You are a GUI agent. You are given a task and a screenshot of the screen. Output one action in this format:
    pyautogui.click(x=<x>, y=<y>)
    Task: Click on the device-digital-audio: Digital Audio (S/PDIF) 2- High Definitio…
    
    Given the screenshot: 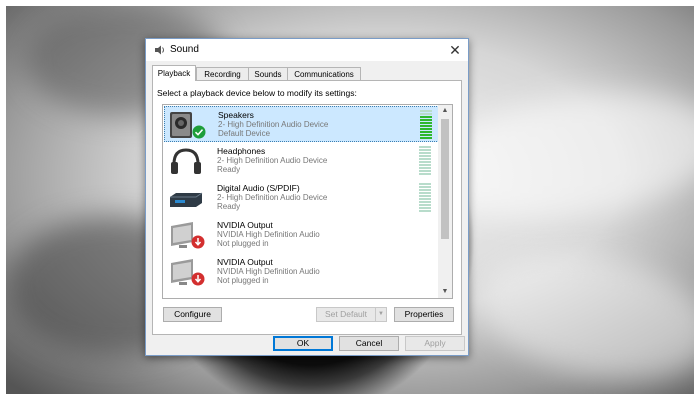 What is the action you would take?
    pyautogui.click(x=301, y=198)
    